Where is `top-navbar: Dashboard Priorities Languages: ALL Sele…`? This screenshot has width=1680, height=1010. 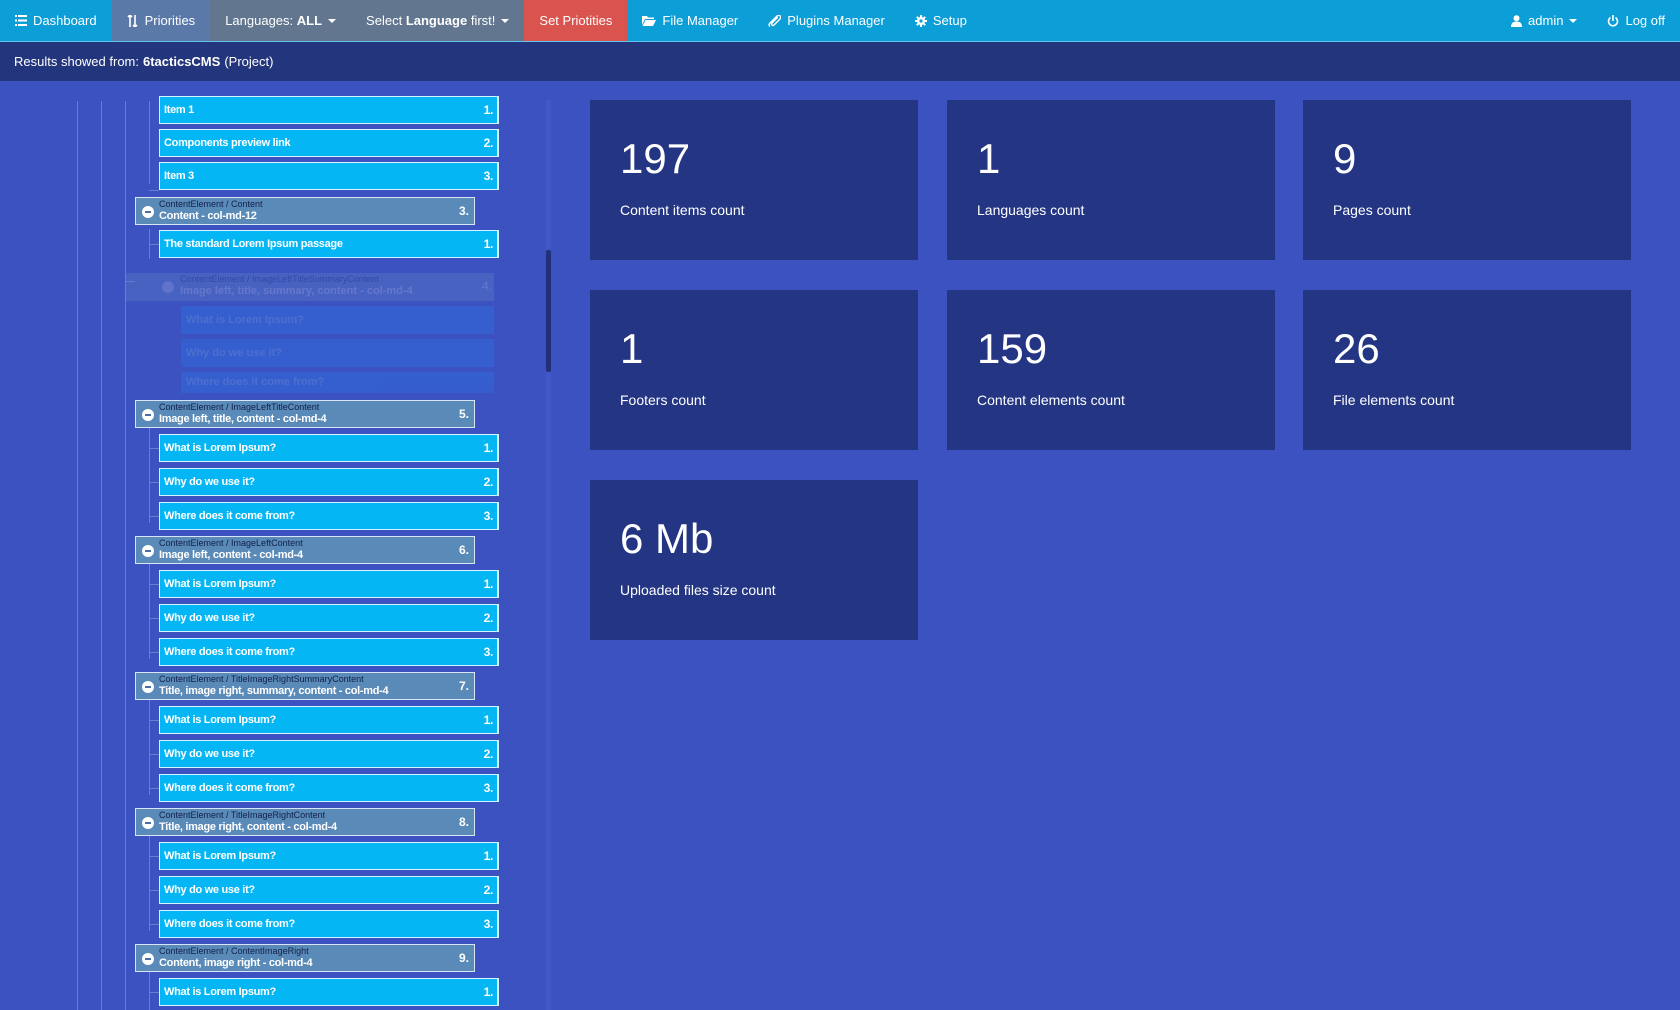
top-navbar: Dashboard Priorities Languages: ALL Sele… is located at coordinates (840, 21).